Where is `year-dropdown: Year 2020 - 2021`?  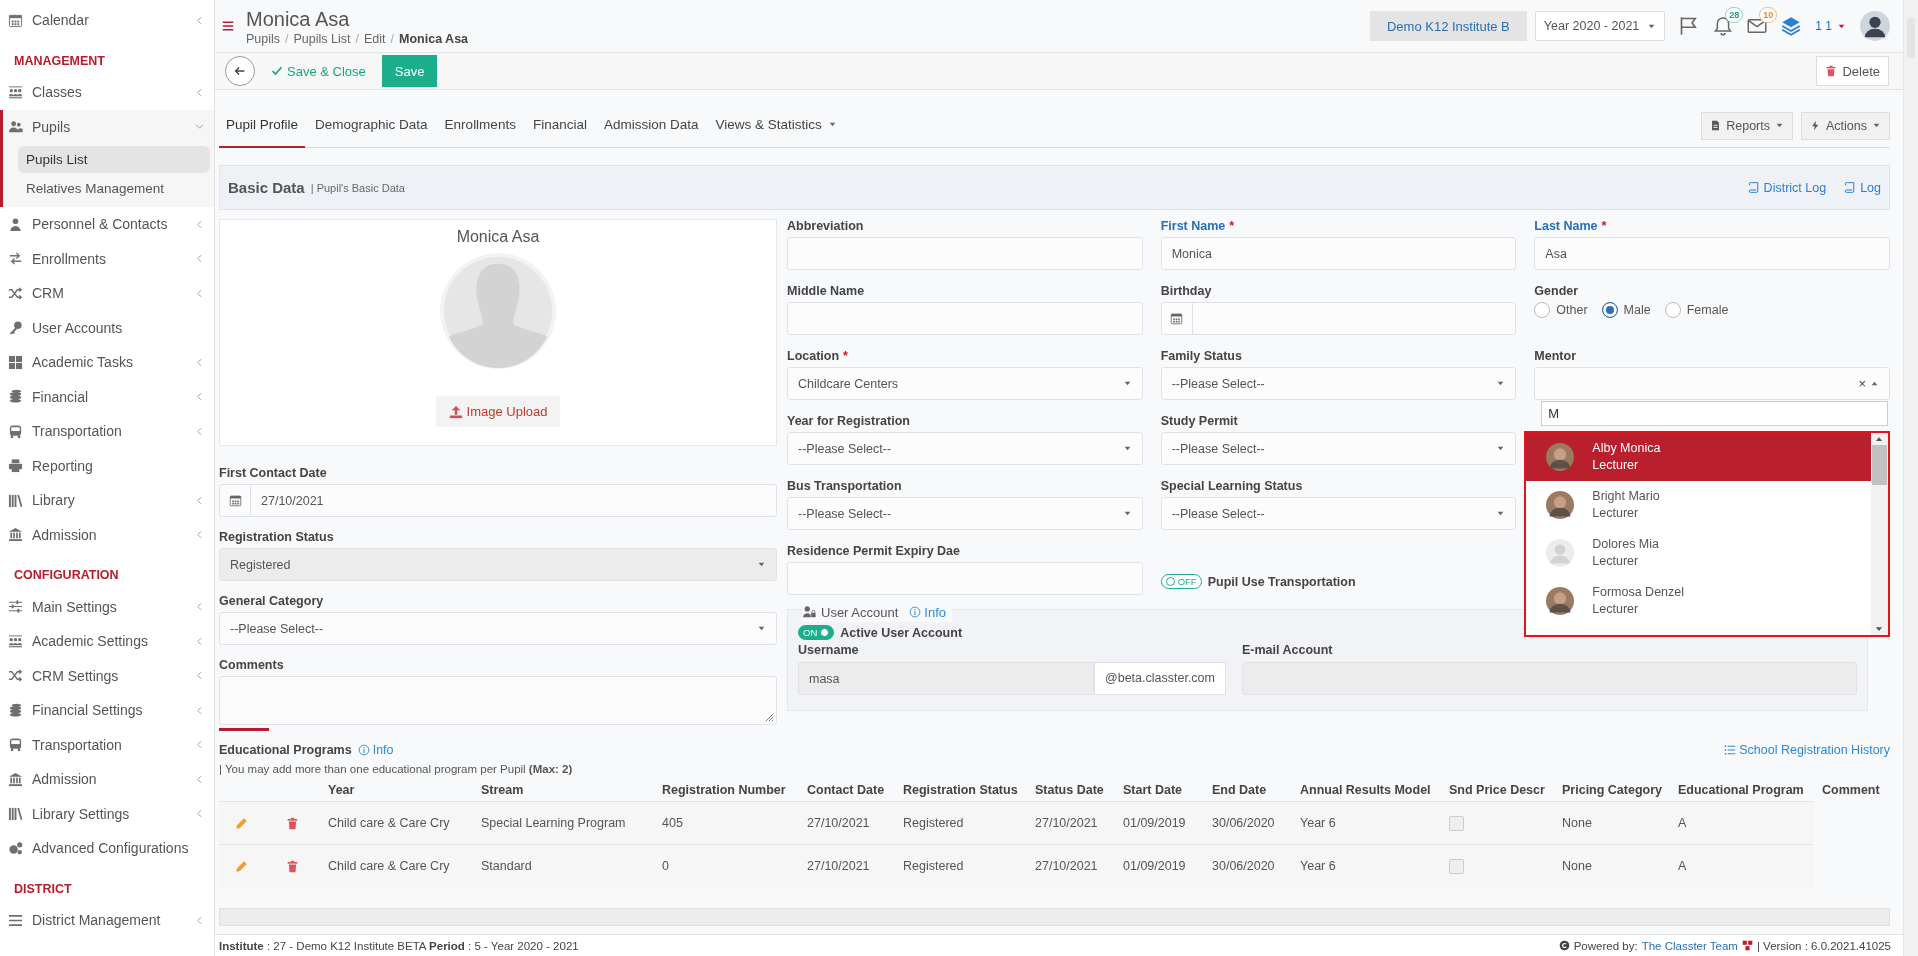
year-dropdown: Year 2020 - 2021 is located at coordinates (1600, 26).